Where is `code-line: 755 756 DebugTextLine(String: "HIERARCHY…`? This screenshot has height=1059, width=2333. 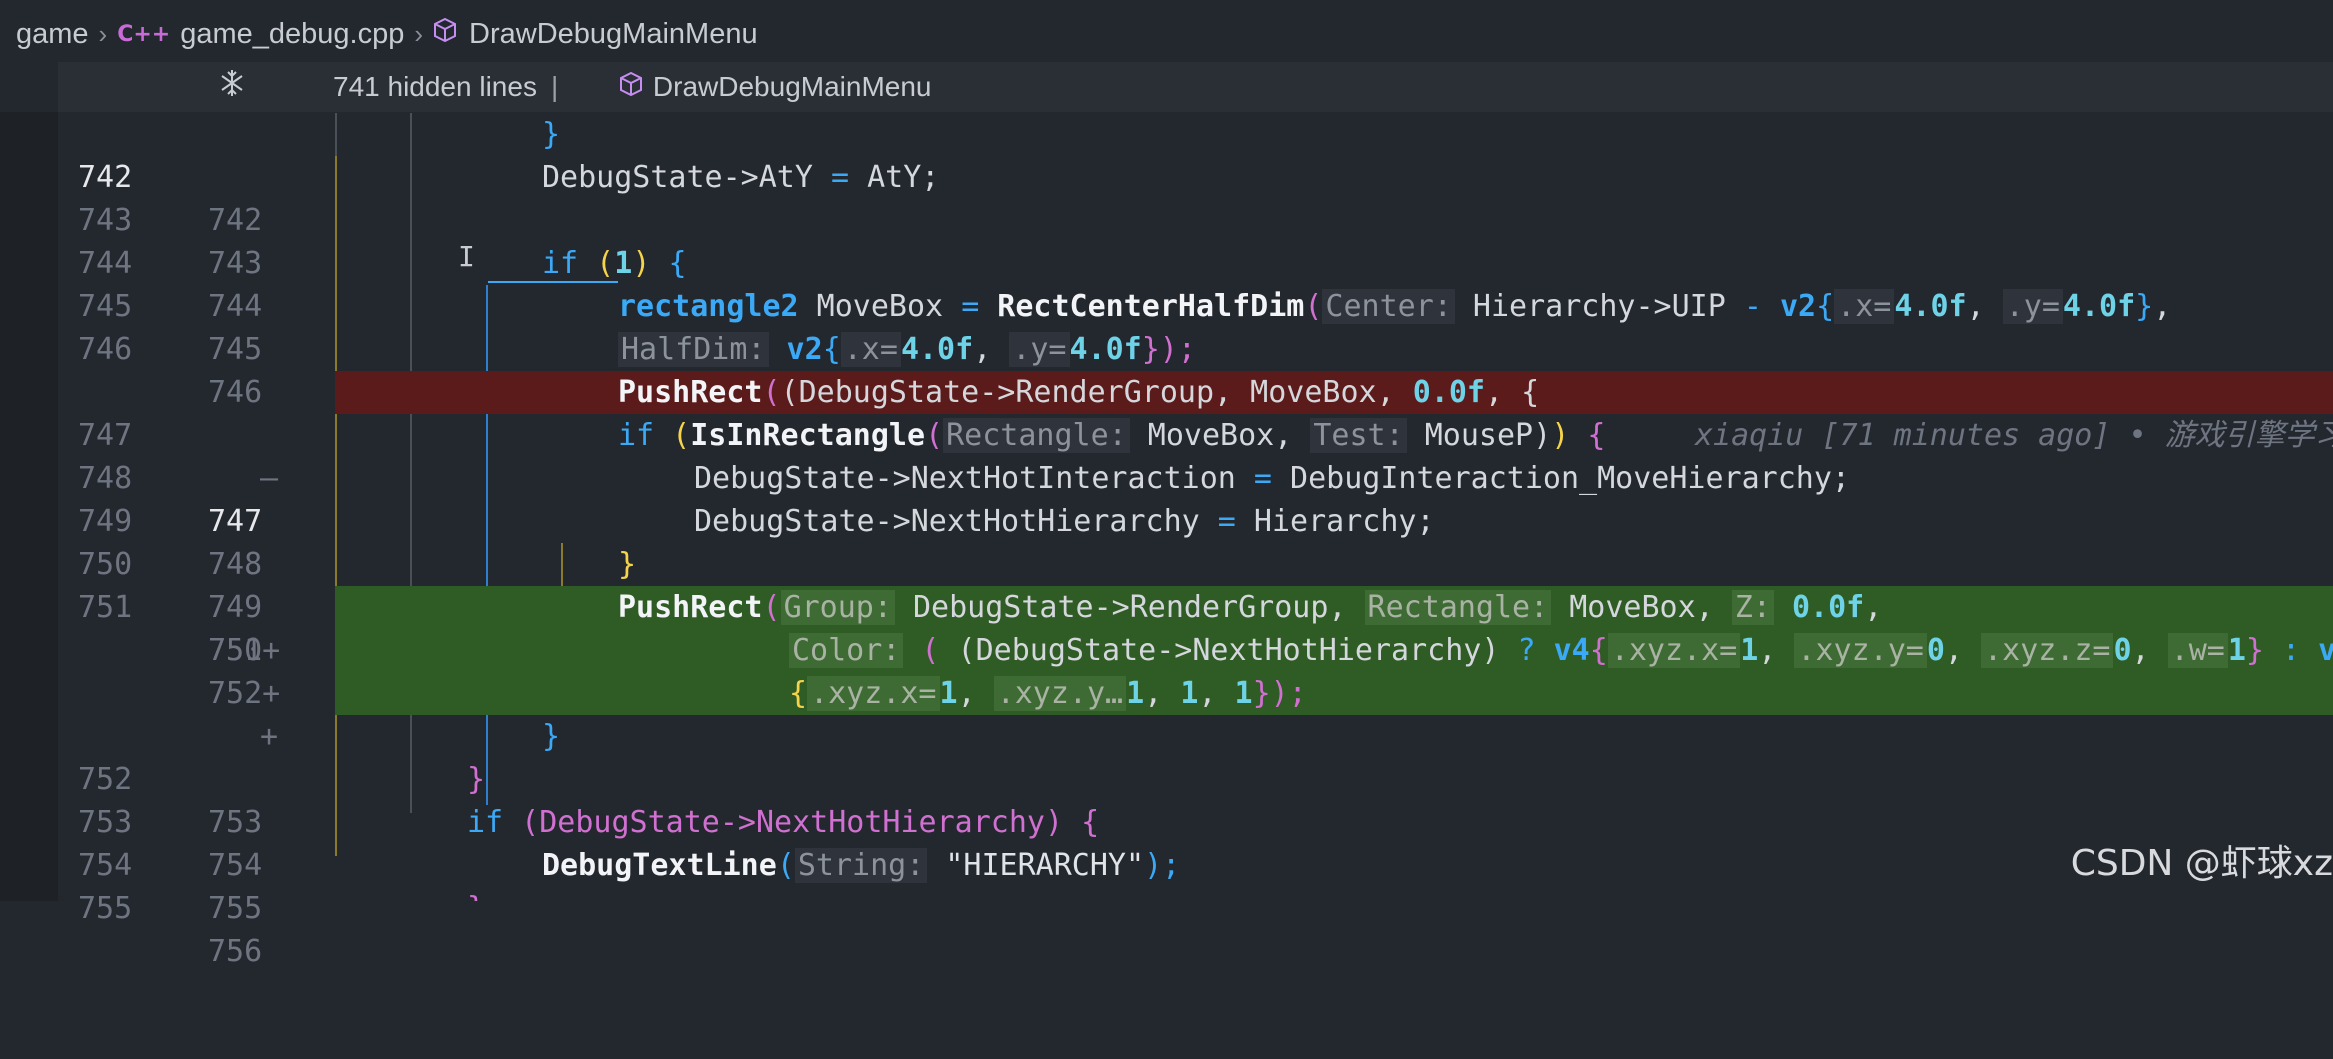
code-line: 755 756 DebugTextLine(String: "HIERARCHY… is located at coordinates (1195, 906).